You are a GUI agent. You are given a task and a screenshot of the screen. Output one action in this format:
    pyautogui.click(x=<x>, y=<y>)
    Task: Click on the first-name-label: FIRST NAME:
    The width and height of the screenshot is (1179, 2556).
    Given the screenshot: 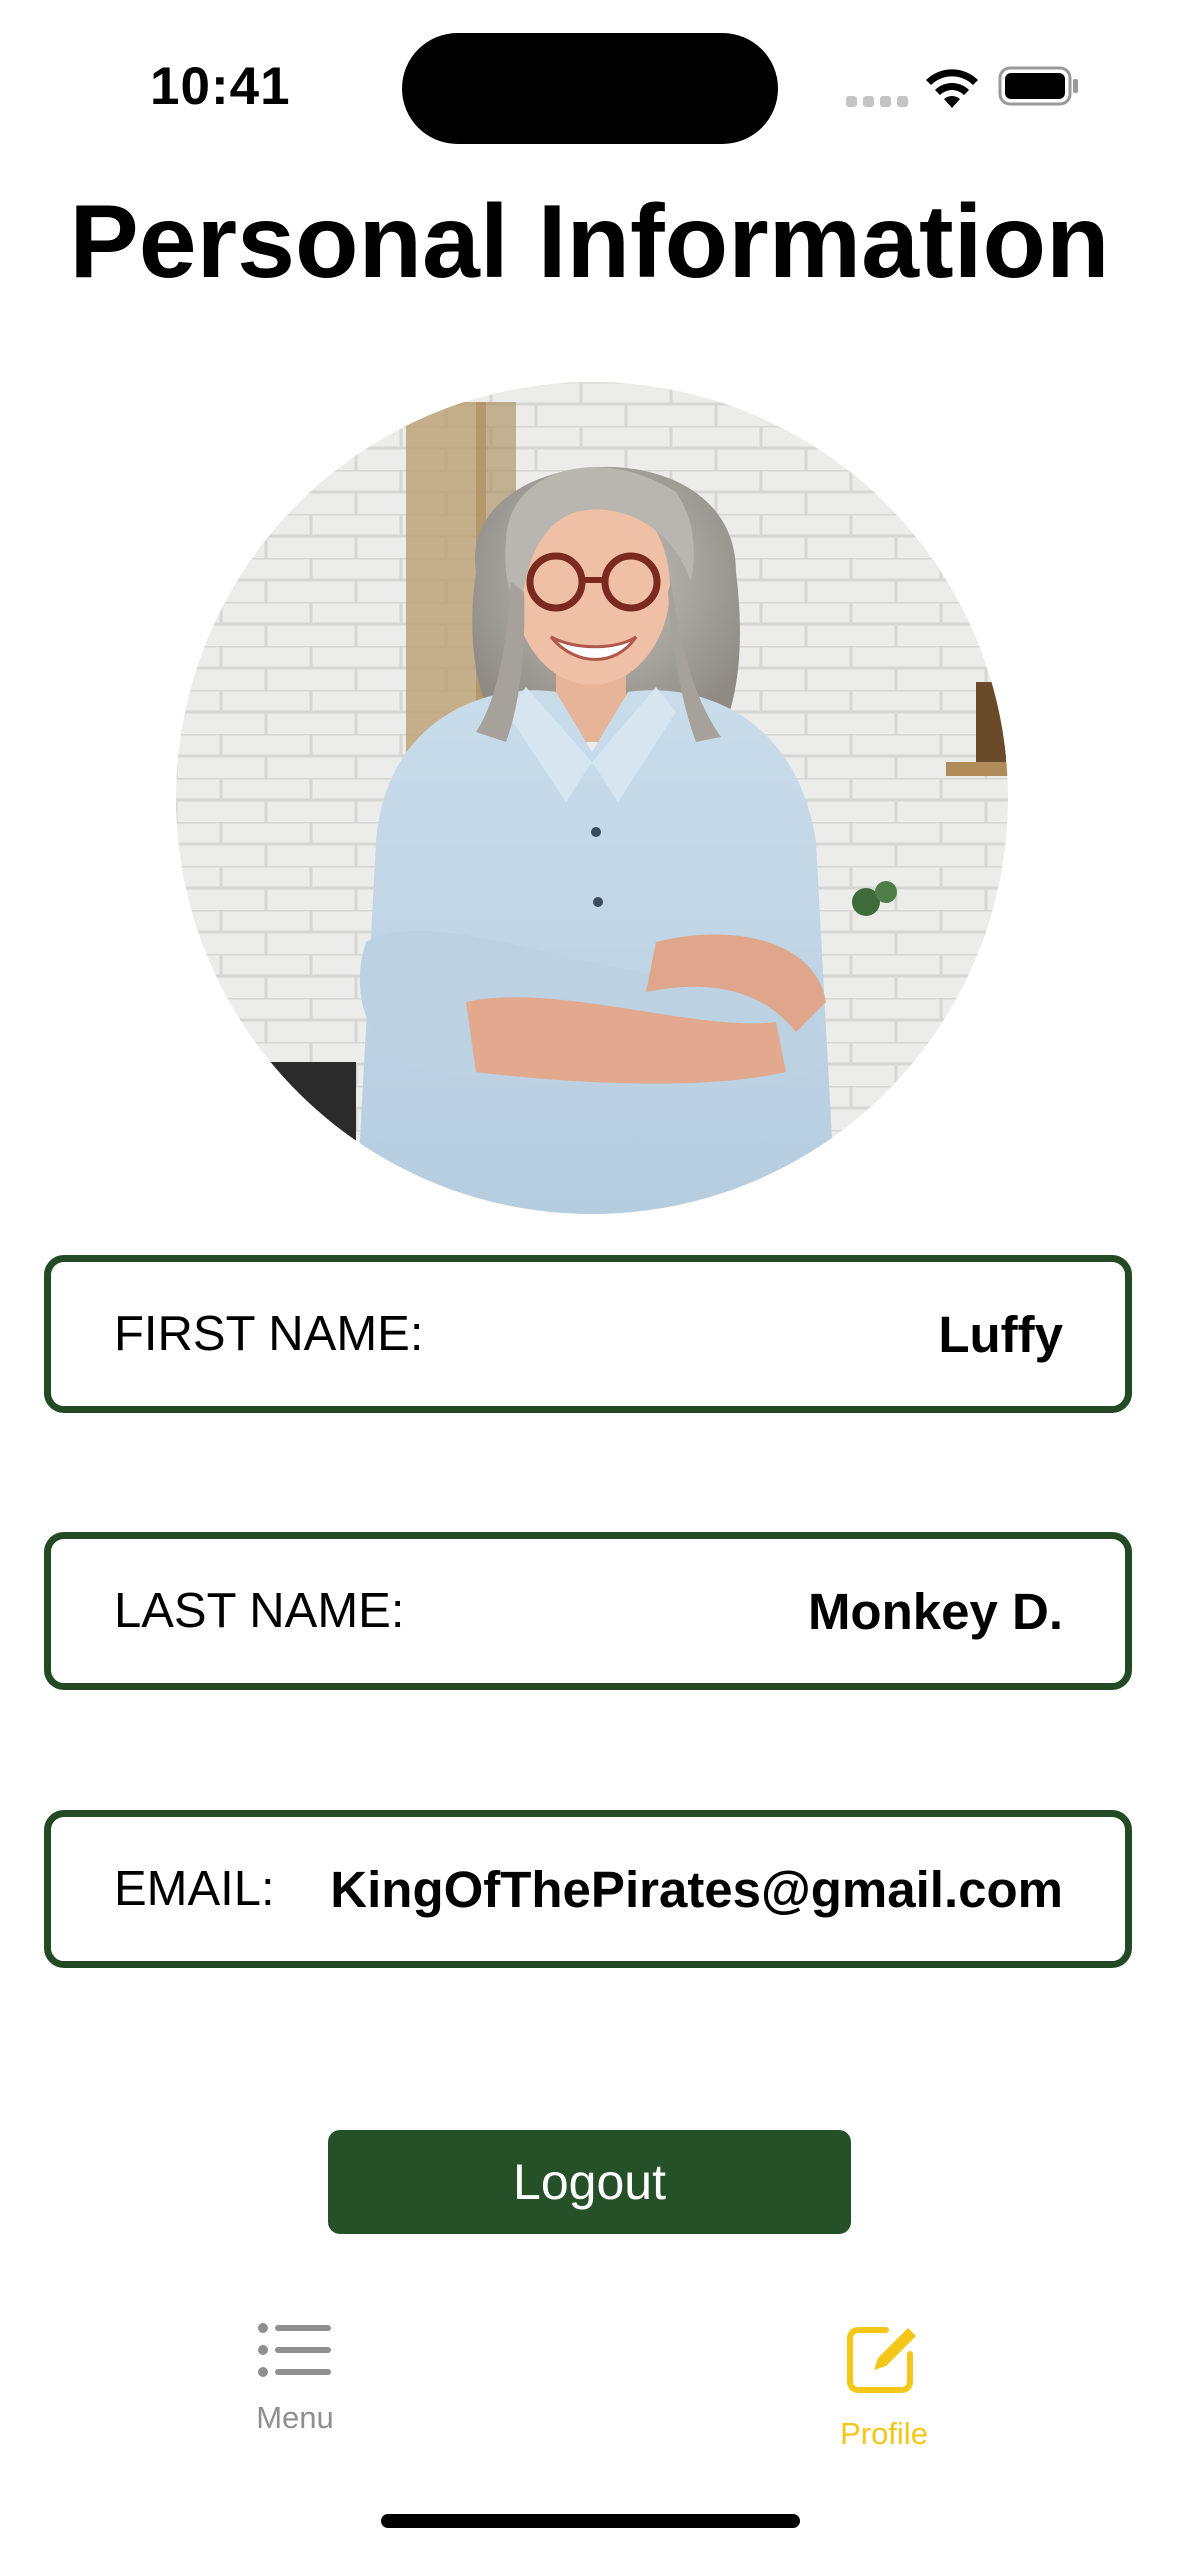 What is the action you would take?
    pyautogui.click(x=269, y=1334)
    